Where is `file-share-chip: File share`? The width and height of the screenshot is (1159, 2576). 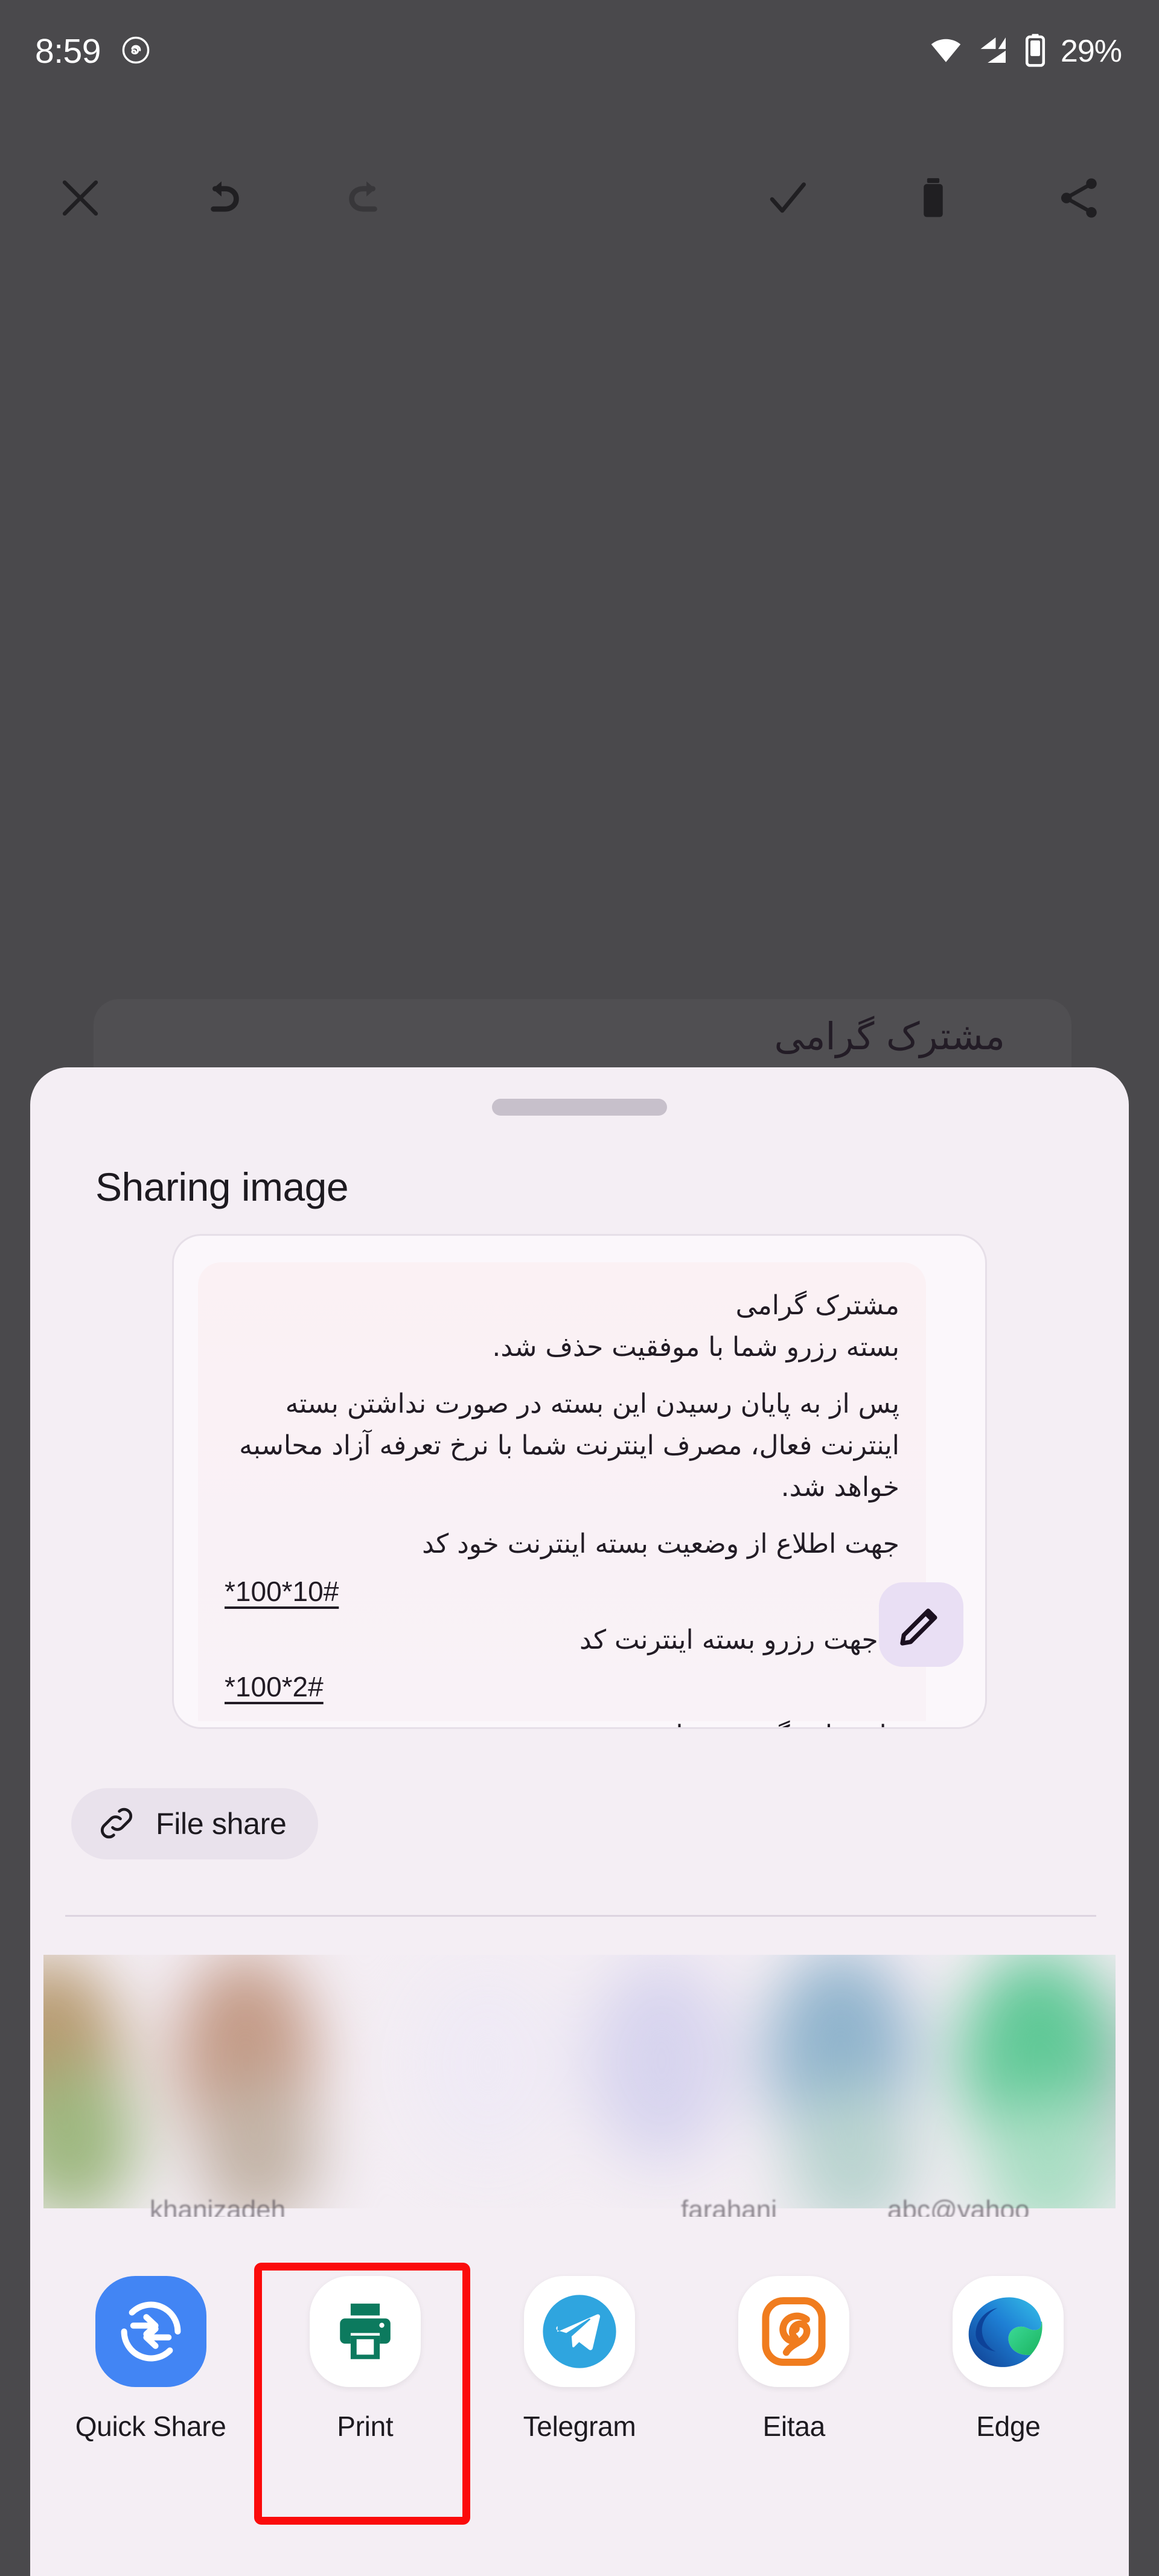
file-share-chip: File share is located at coordinates (194, 1824).